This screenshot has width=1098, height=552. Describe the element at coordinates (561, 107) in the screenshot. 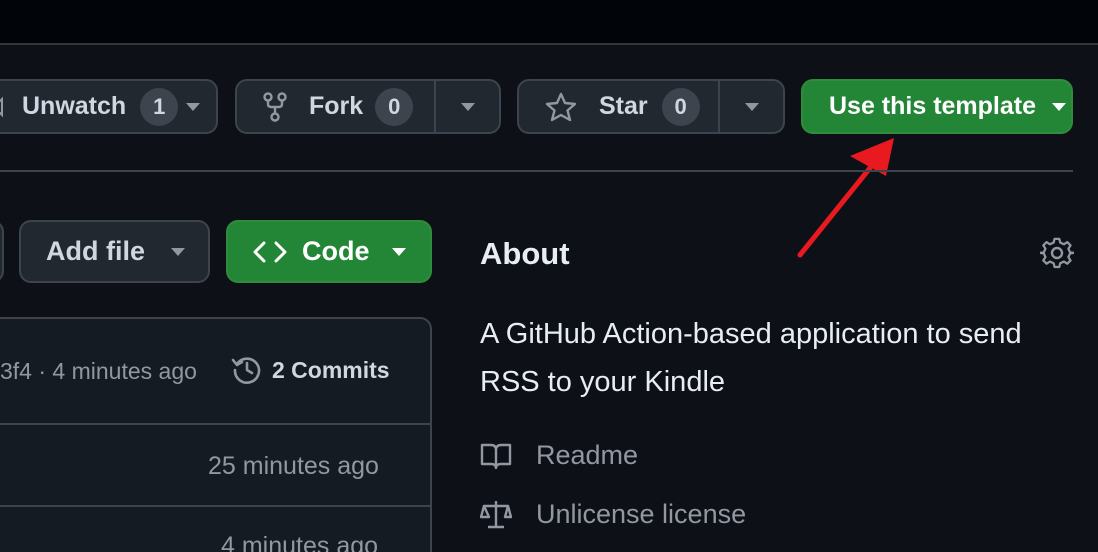

I see `star-icon` at that location.